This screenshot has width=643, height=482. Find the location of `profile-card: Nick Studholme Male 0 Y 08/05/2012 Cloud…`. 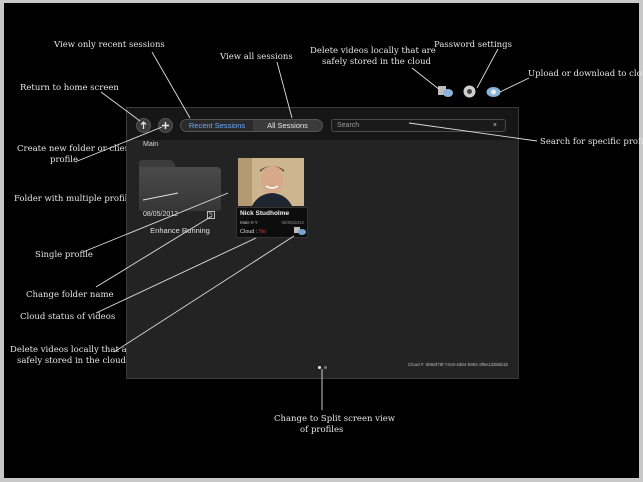

profile-card: Nick Studholme Male 0 Y 08/05/2012 Cloud… is located at coordinates (272, 198).